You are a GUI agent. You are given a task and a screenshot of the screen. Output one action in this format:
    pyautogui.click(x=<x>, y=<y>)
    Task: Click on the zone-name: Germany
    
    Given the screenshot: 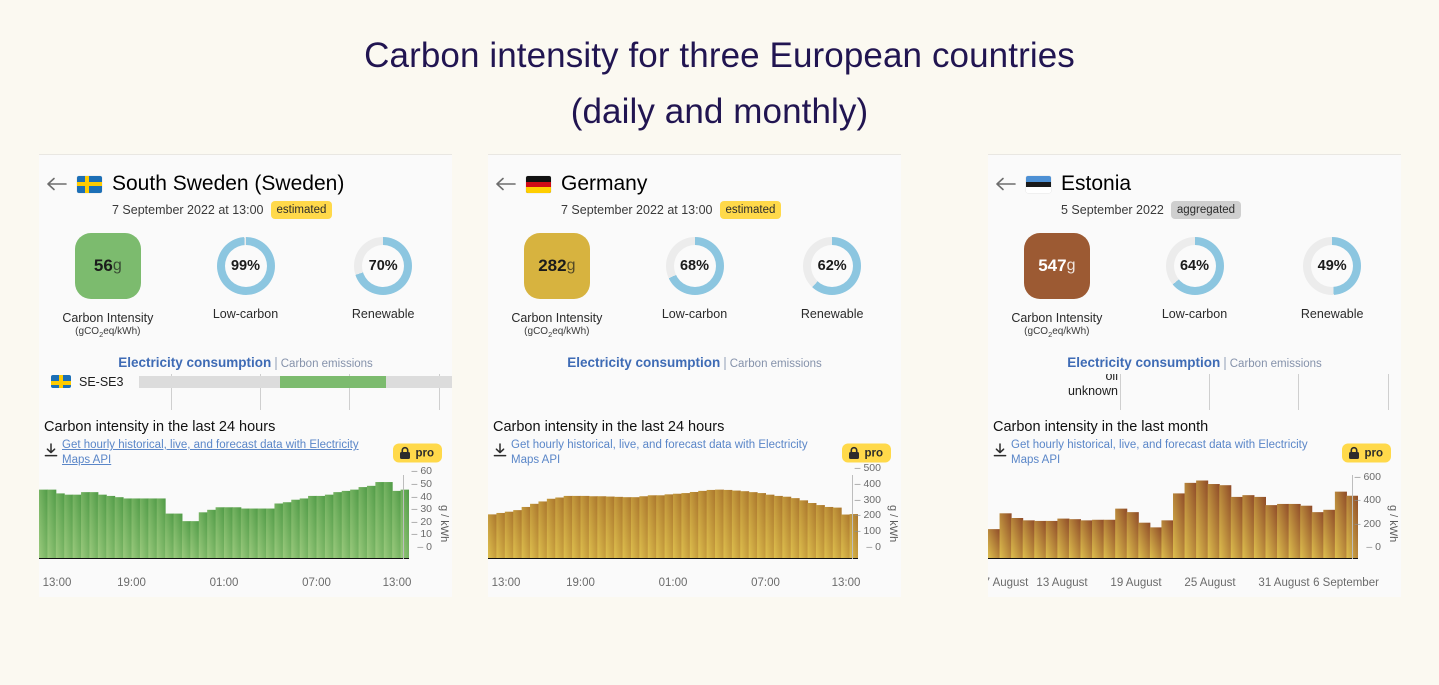 What is the action you would take?
    pyautogui.click(x=604, y=183)
    